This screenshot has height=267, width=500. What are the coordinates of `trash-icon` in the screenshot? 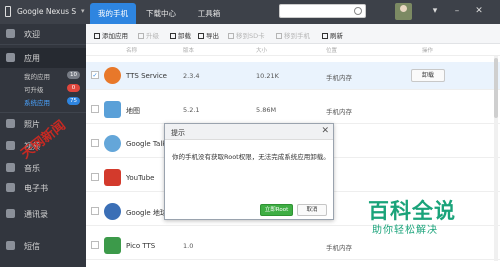 It's located at (173, 36).